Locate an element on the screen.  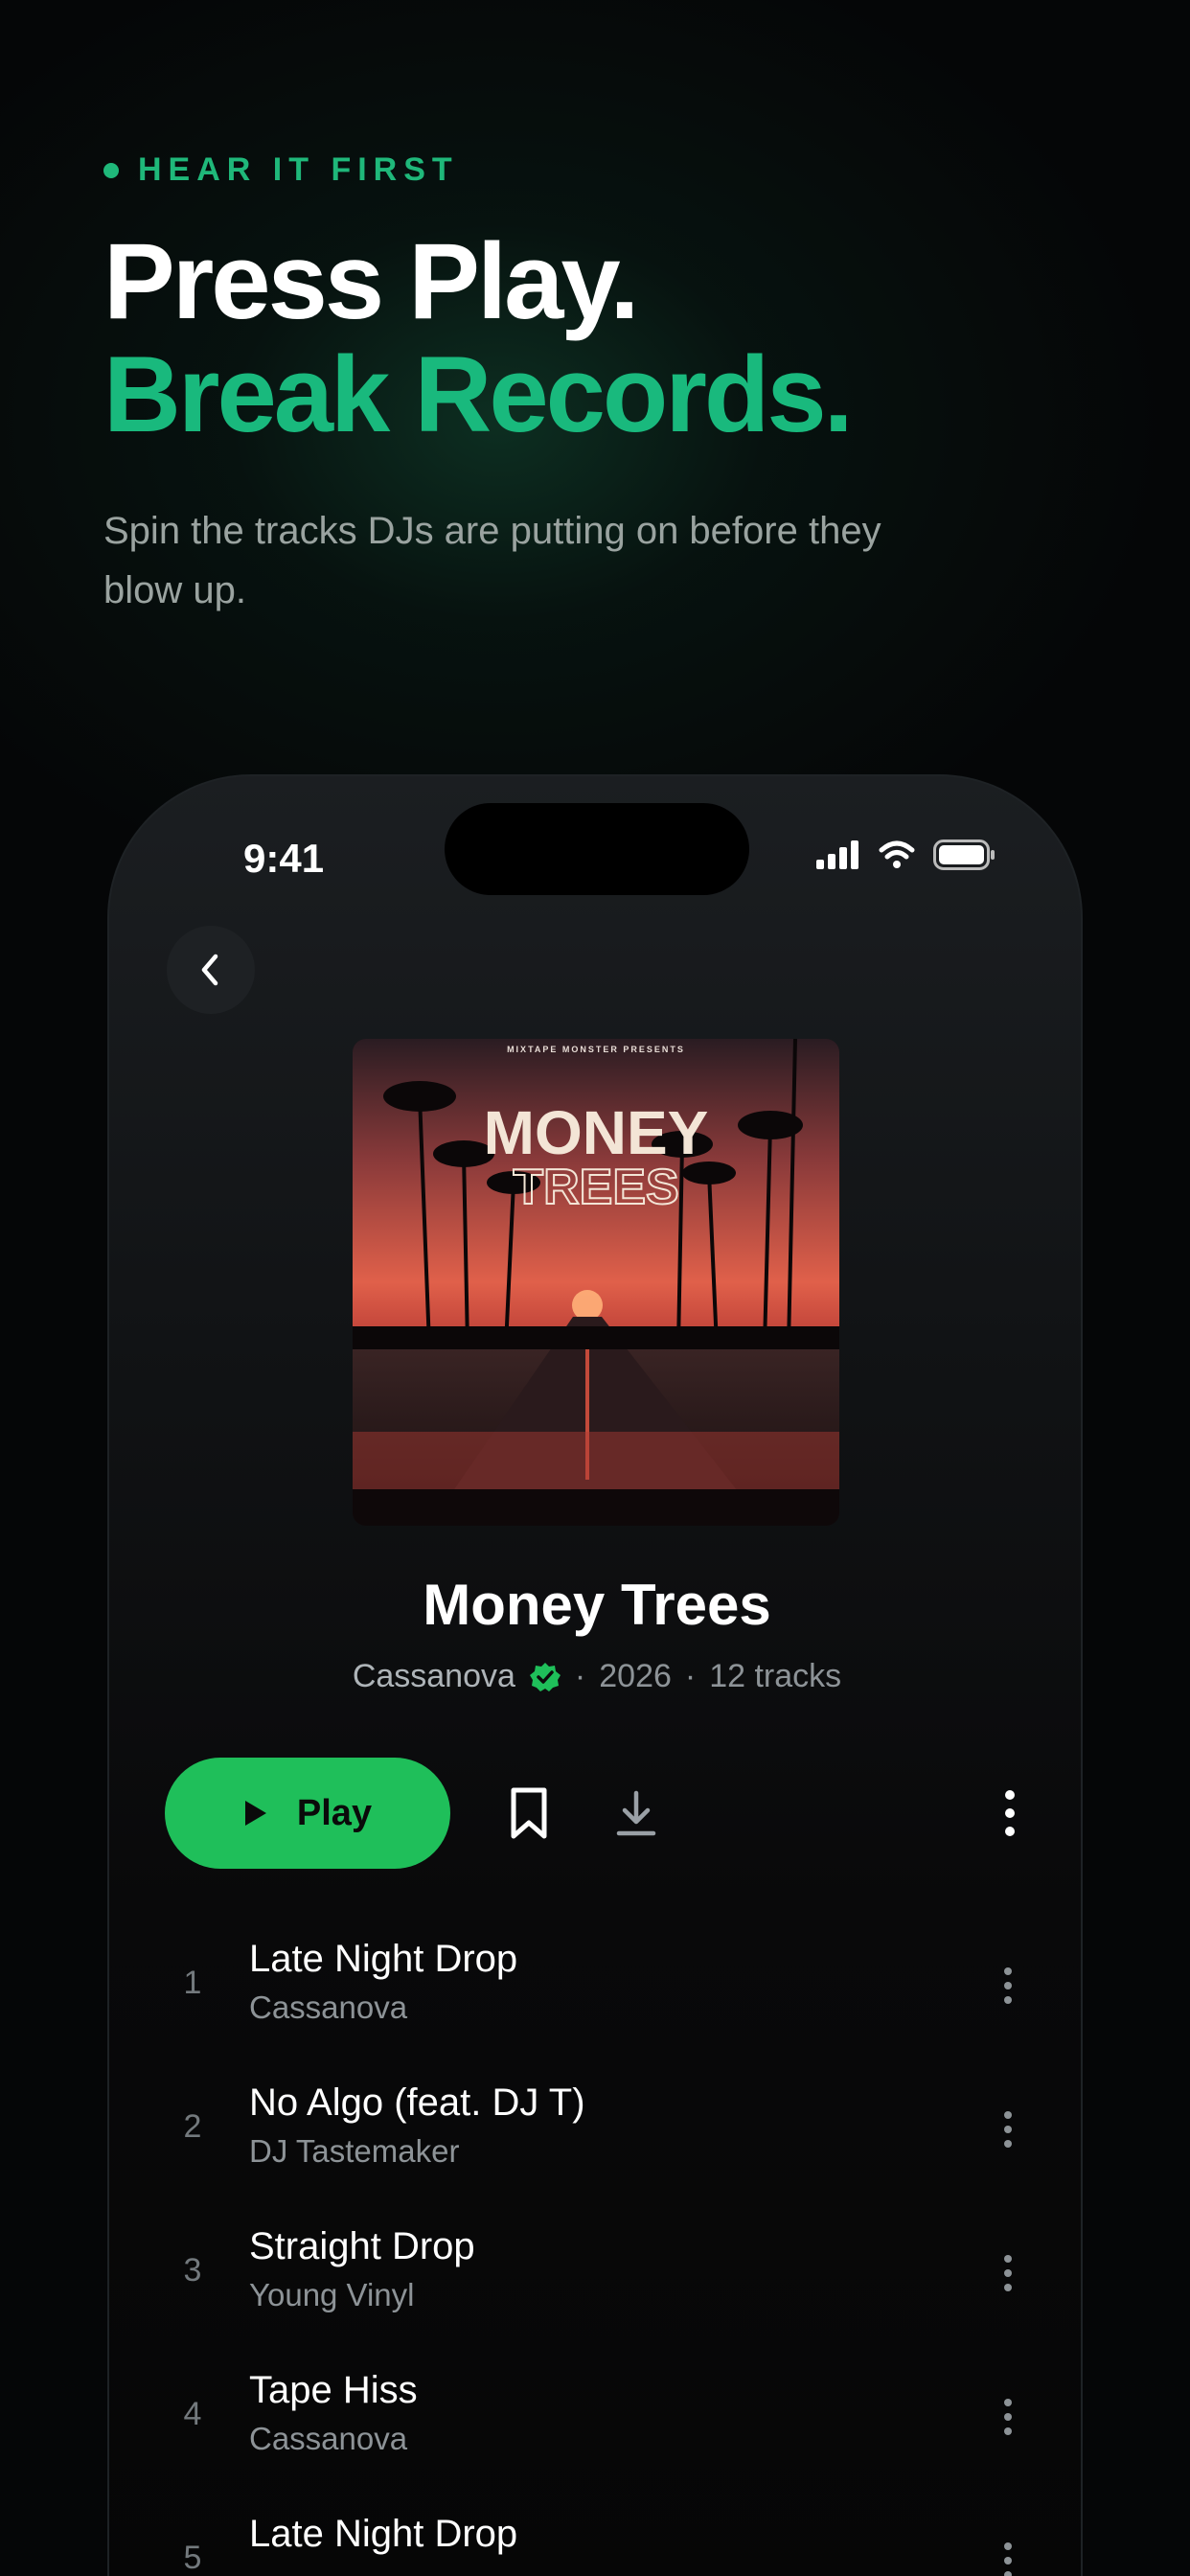
more-options-button is located at coordinates (1010, 1813).